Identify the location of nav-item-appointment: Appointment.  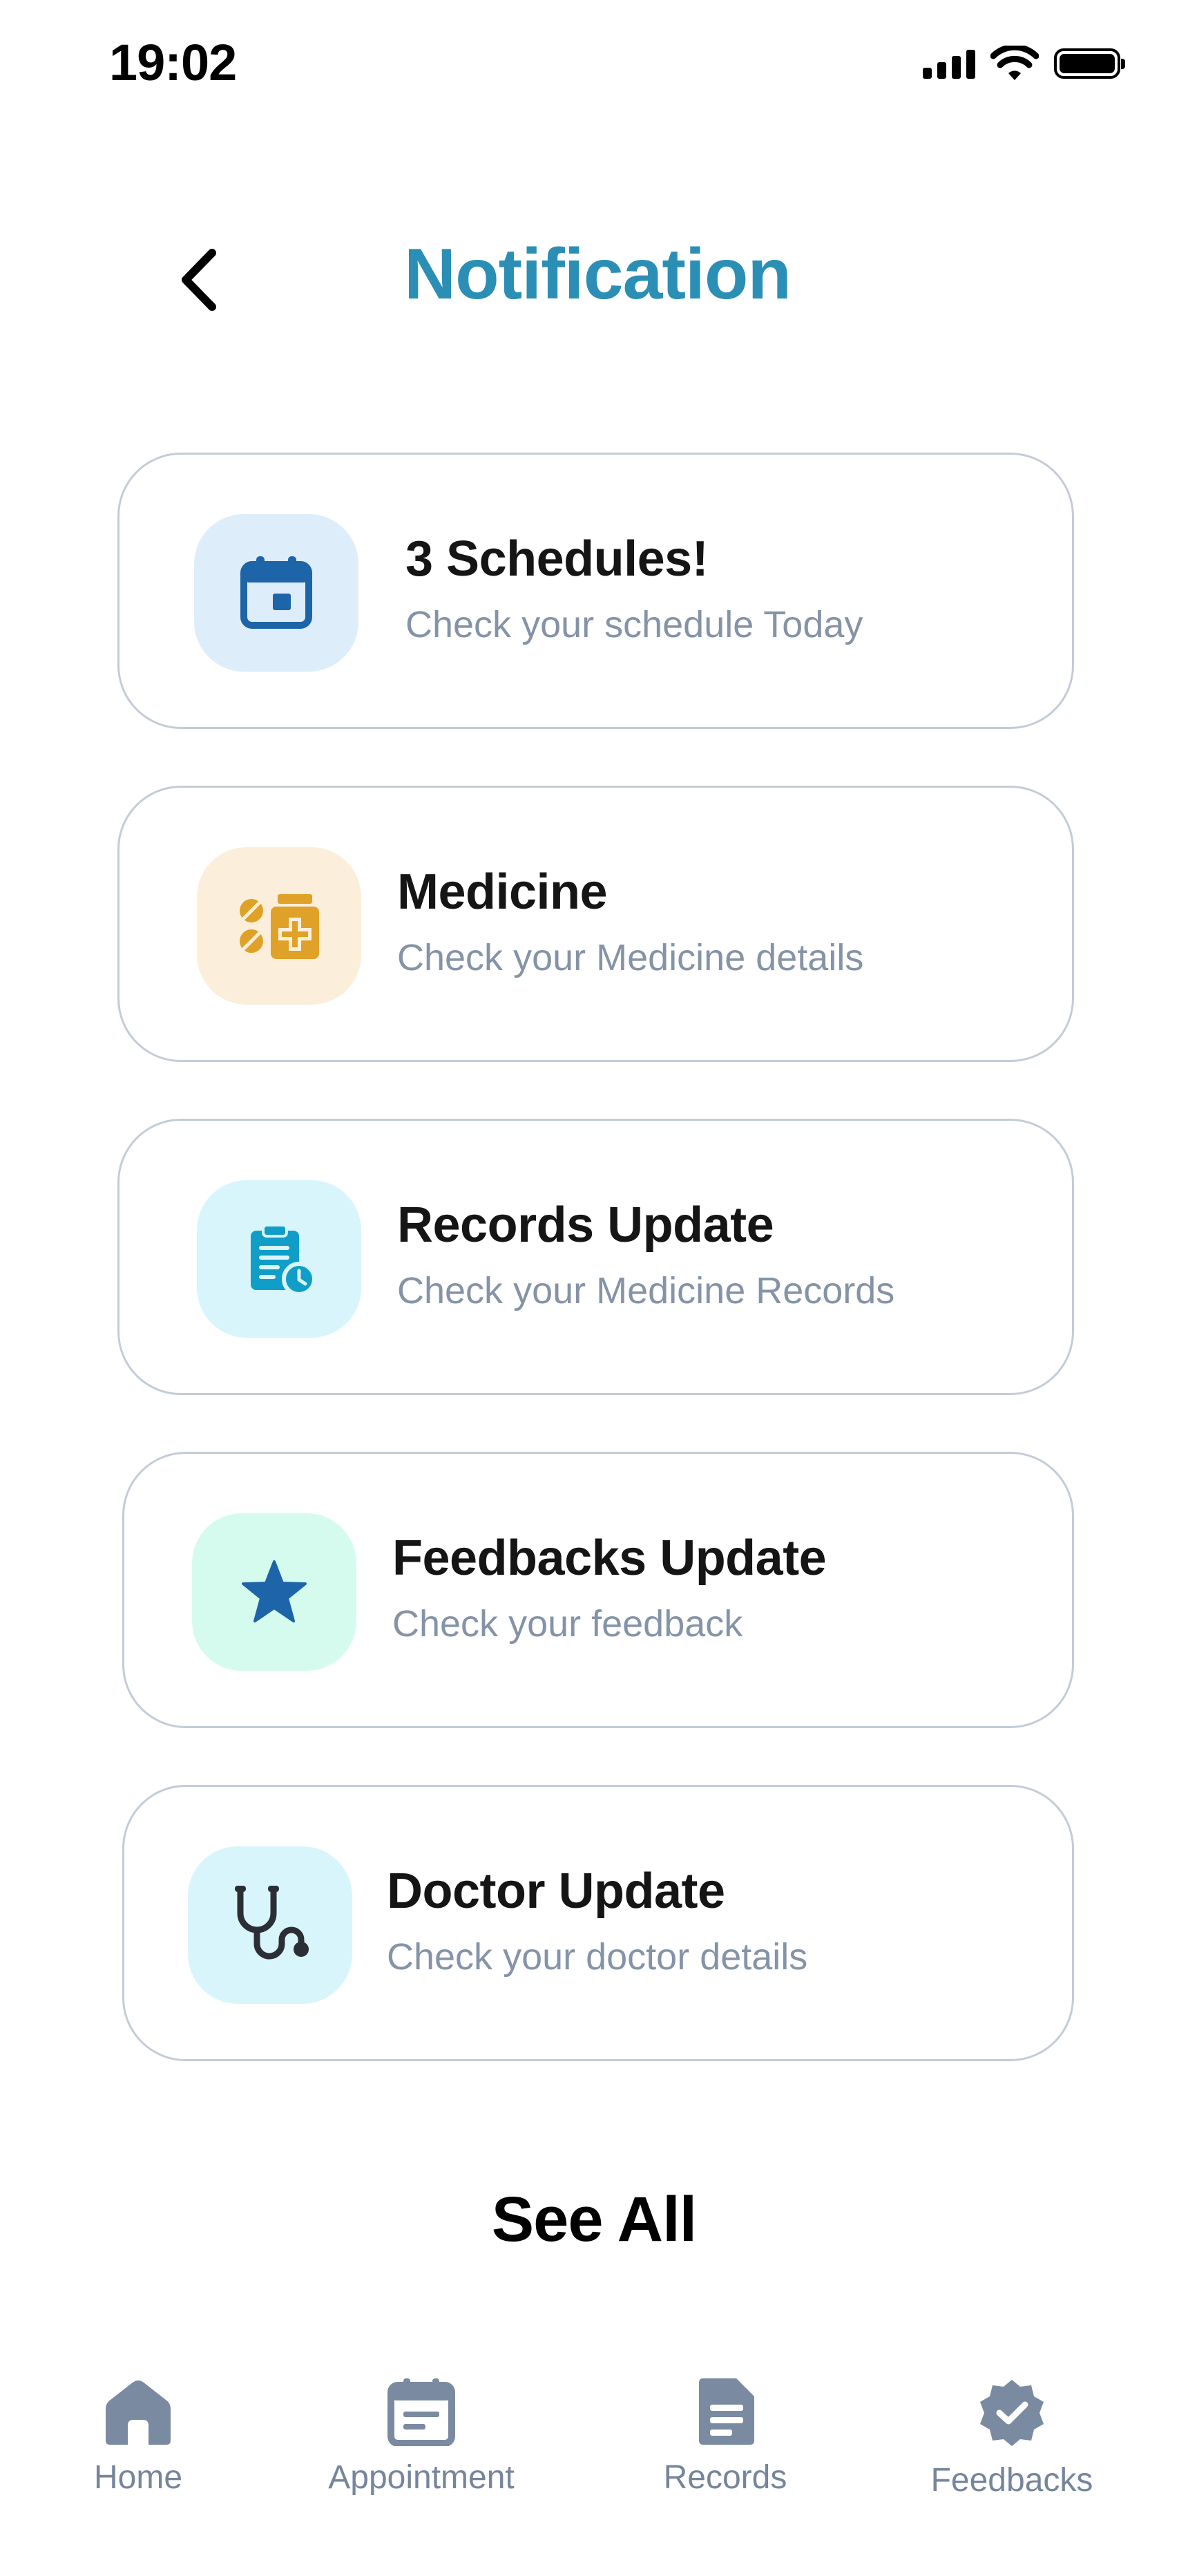
(421, 2437).